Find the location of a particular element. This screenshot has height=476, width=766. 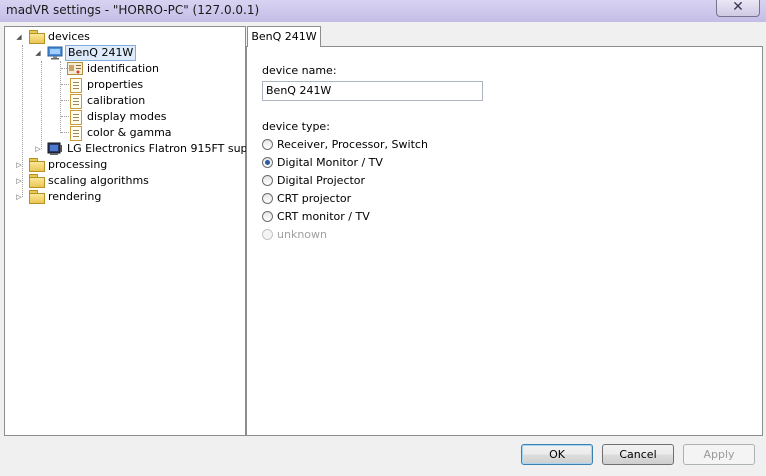

close-icon: ✕ is located at coordinates (738, 7).